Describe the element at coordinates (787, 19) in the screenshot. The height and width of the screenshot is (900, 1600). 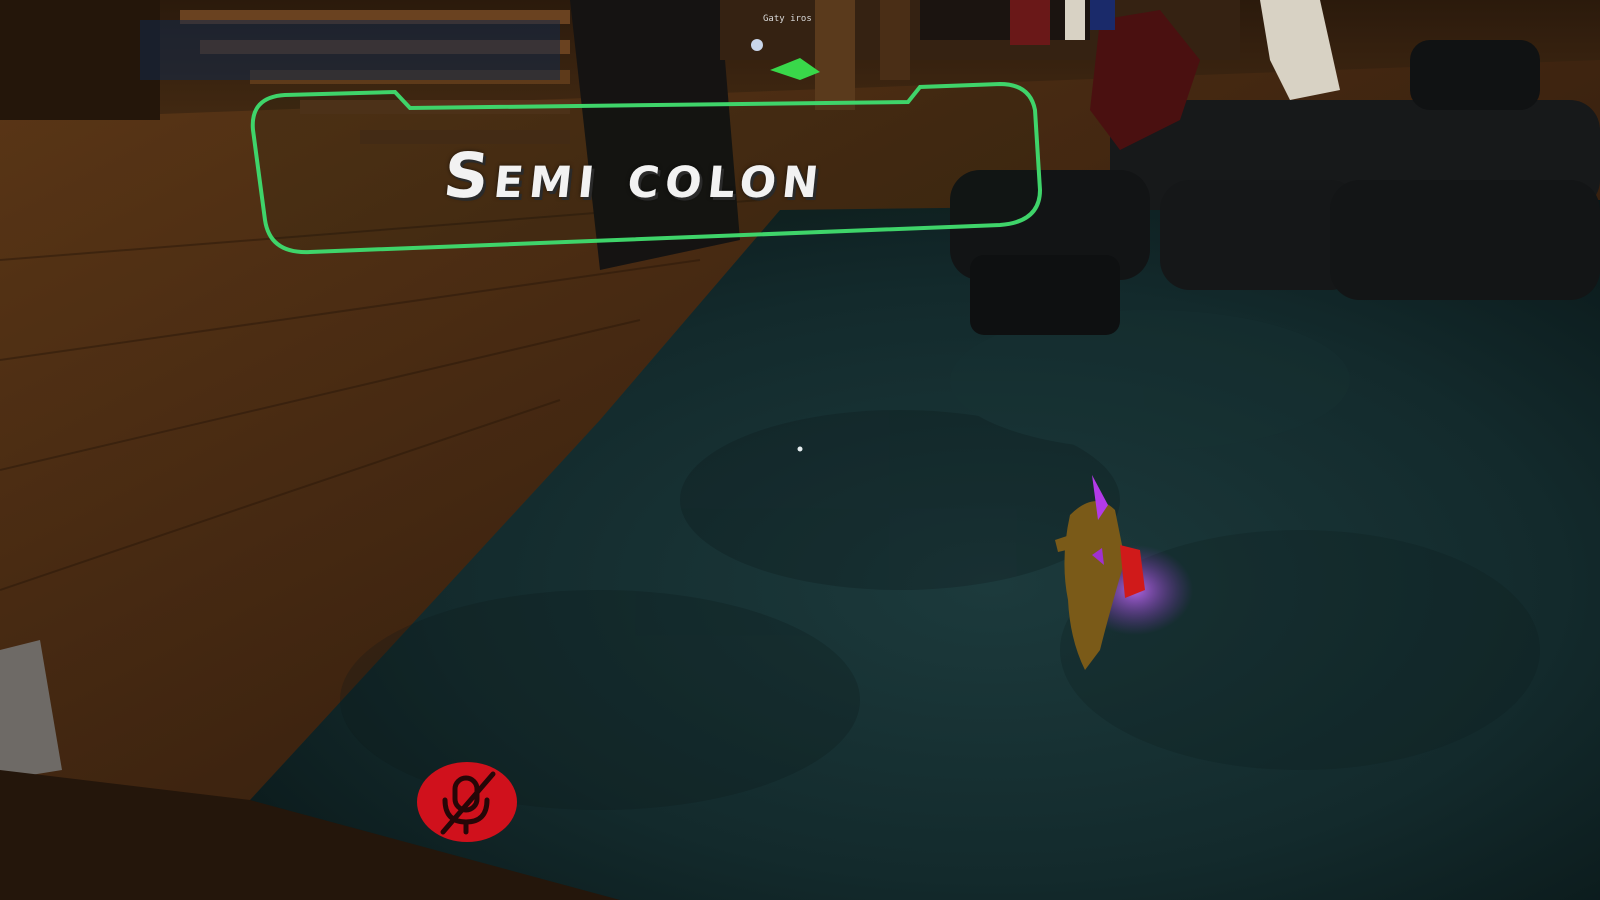
I see `remote-player-nameplate: Gaty iros` at that location.